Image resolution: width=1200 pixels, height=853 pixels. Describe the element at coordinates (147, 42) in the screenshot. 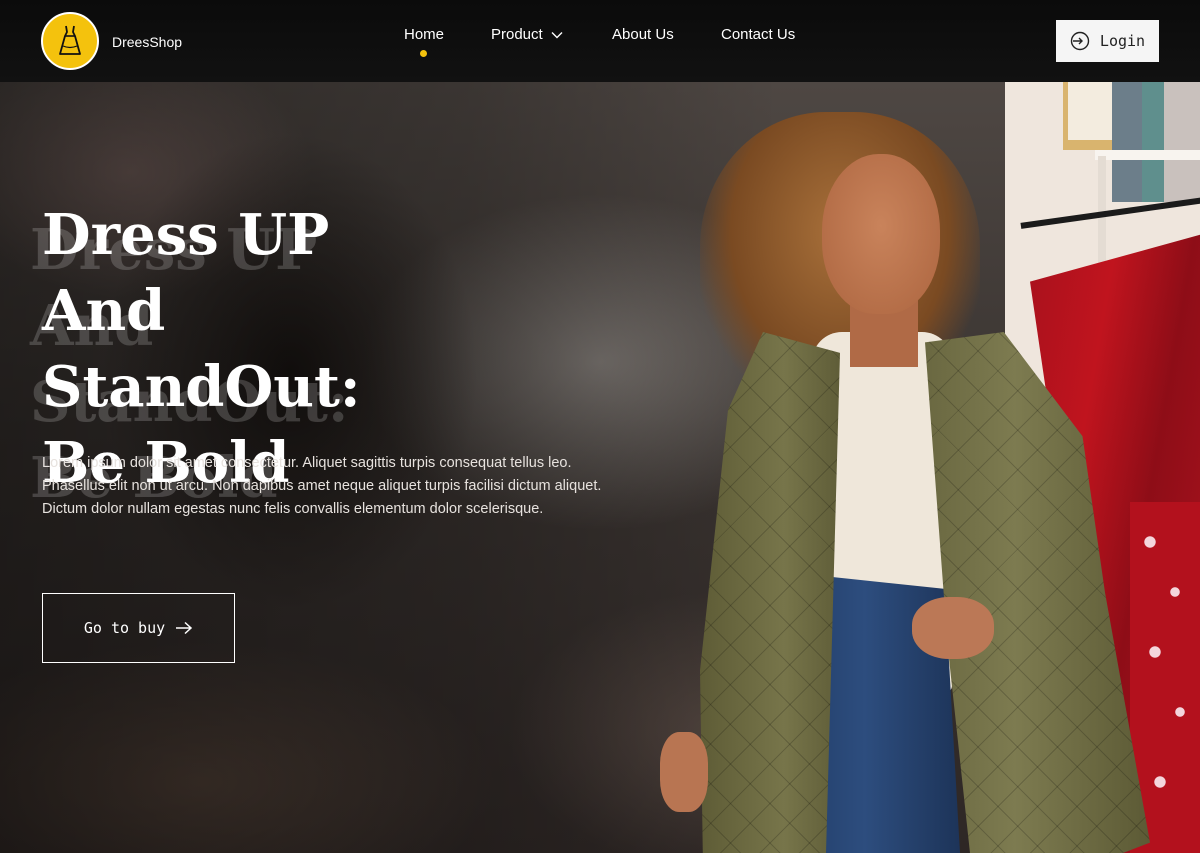

I see `brand-name: DreesShop` at that location.